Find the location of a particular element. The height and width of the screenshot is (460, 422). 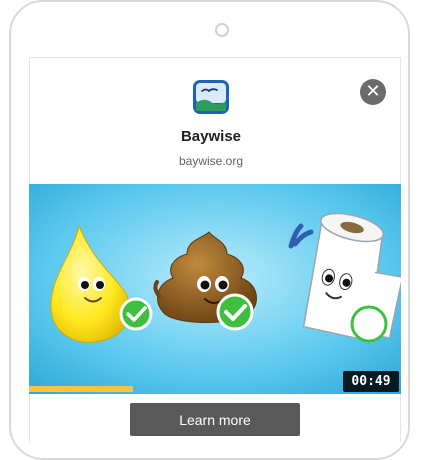

close-button: ✕ is located at coordinates (373, 92).